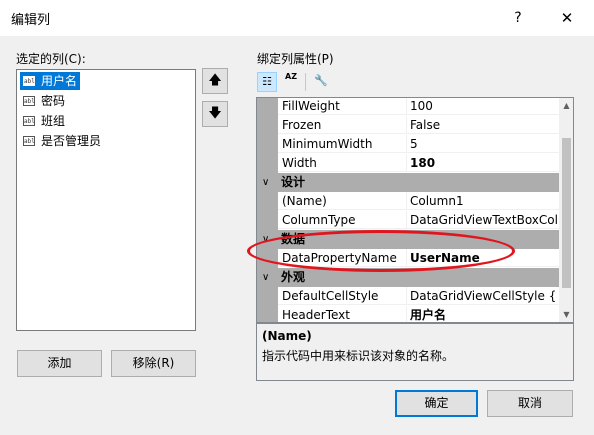 This screenshot has width=594, height=435. Describe the element at coordinates (483, 125) in the screenshot. I see `property-value: False` at that location.